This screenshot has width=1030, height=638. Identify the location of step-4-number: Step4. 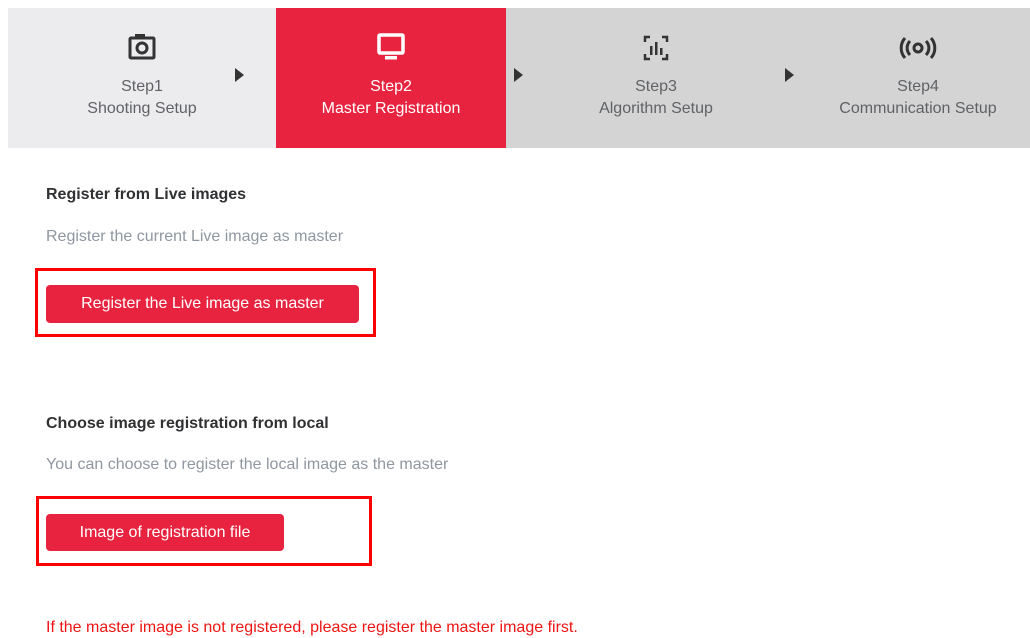
(918, 86).